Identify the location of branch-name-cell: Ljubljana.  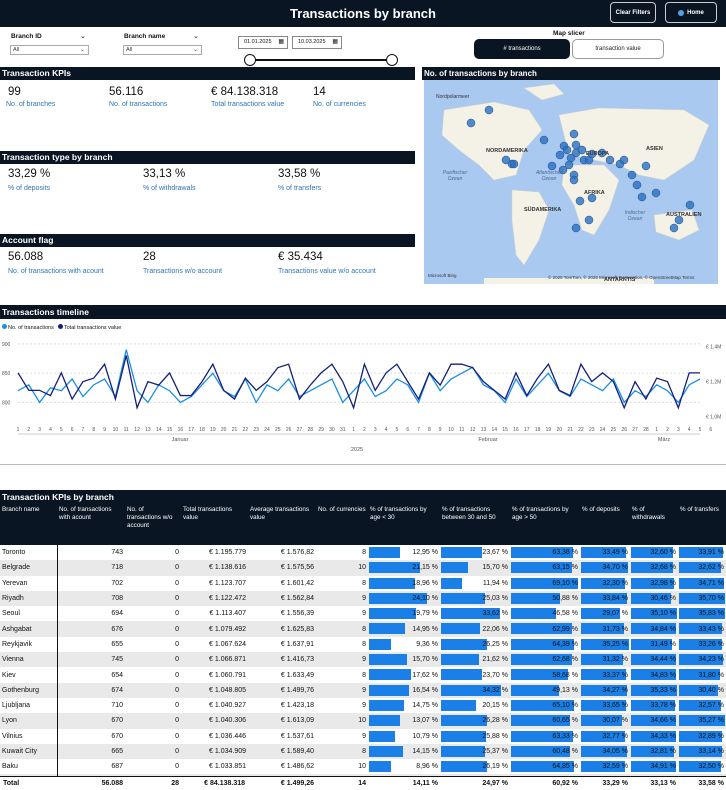
(29, 705).